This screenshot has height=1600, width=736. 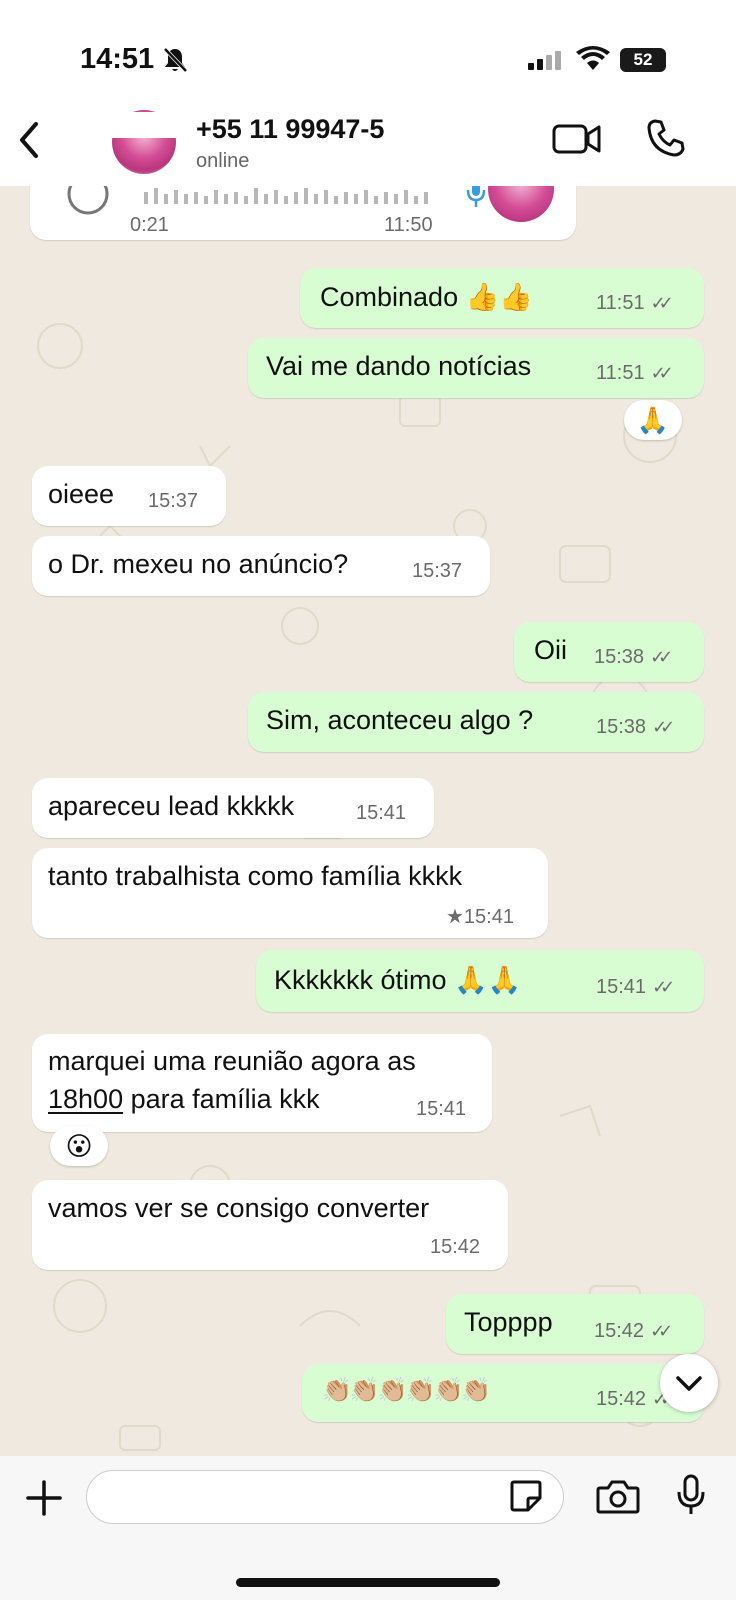 I want to click on chevron-down-icon, so click(x=689, y=1383).